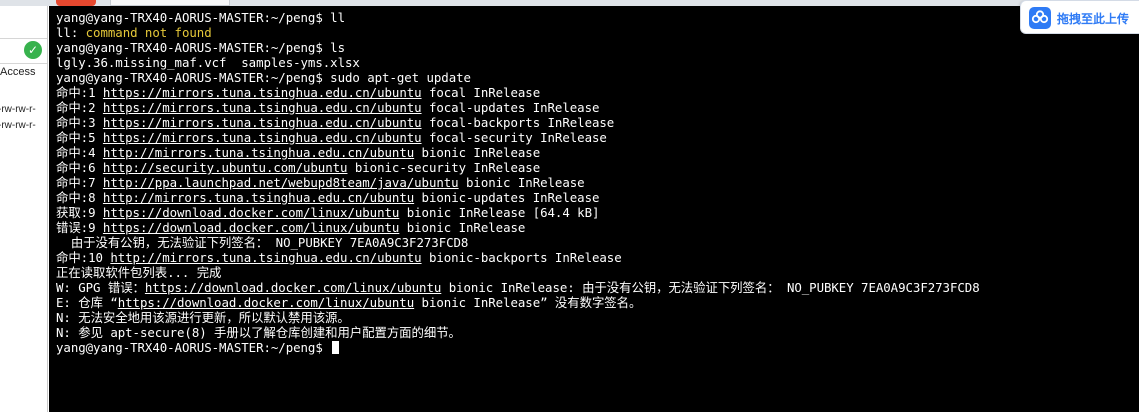 The height and width of the screenshot is (412, 1139). I want to click on access-column-header: Access, so click(17, 72).